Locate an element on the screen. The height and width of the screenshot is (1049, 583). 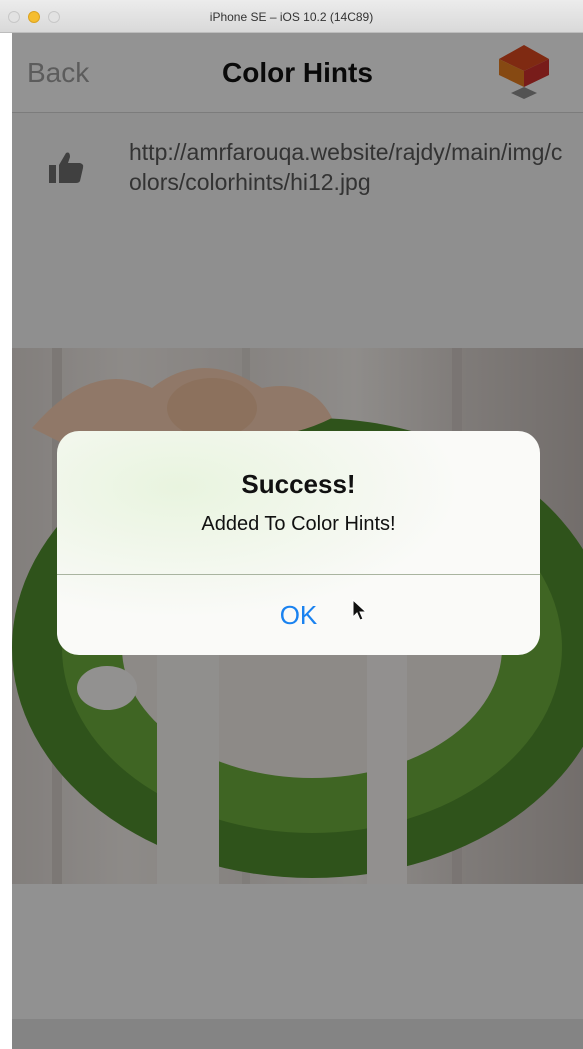
simulator-title-bar: iPhone SE – iOS 10.2 (14C89) is located at coordinates (291, 16).